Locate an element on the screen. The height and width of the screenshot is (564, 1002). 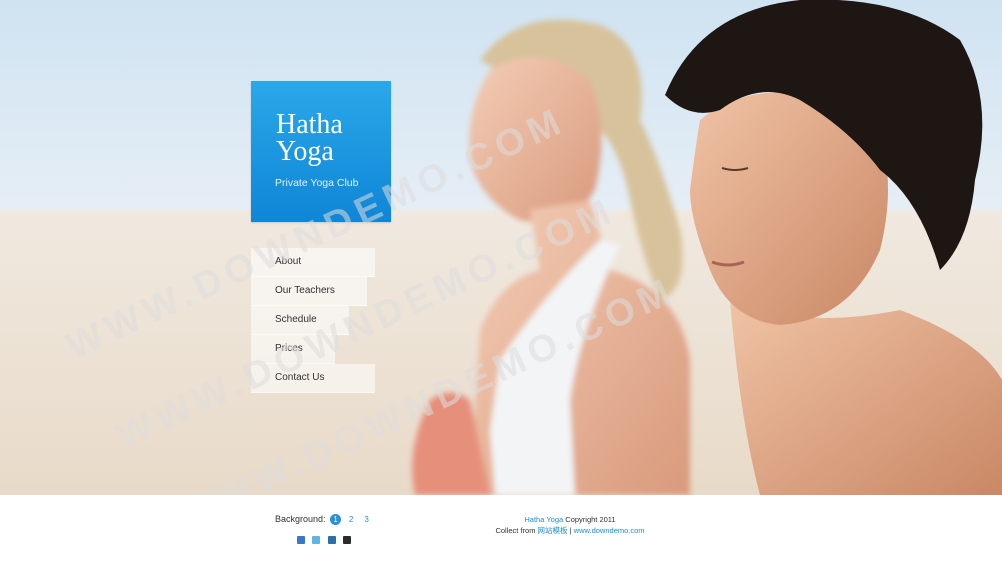
collect-link-downdemo: www.downdemo.com is located at coordinates (609, 530).